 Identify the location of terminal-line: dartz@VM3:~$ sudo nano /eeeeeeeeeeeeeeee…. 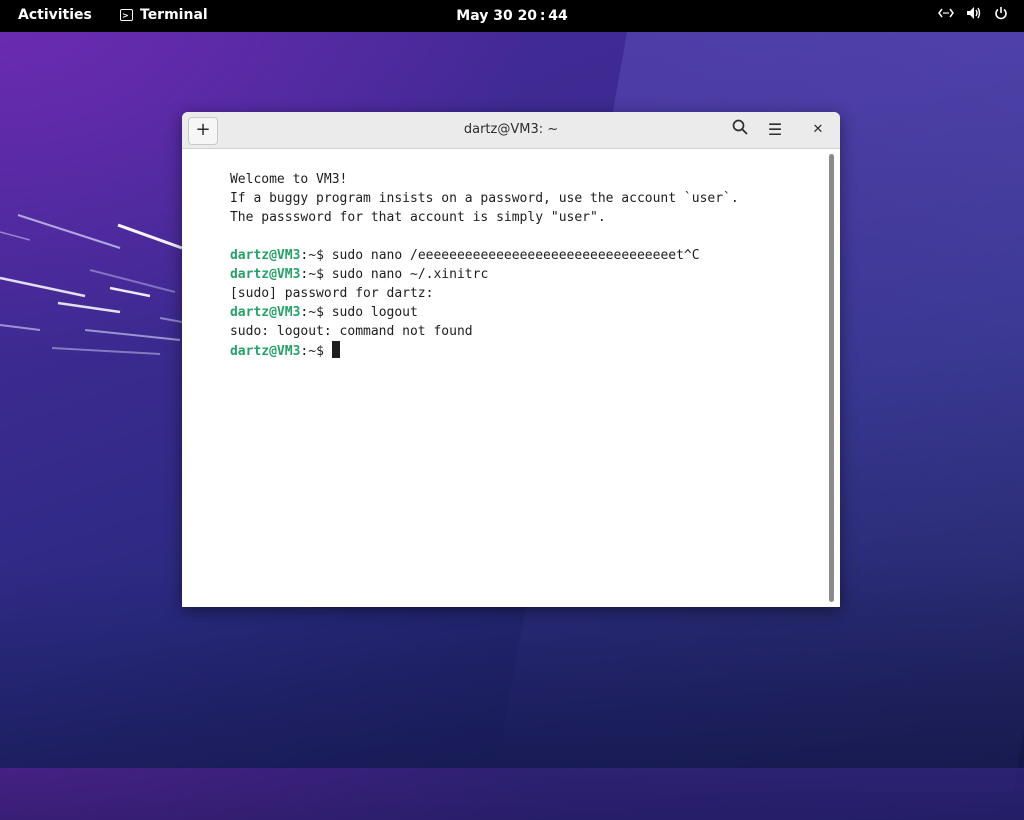
(464, 255).